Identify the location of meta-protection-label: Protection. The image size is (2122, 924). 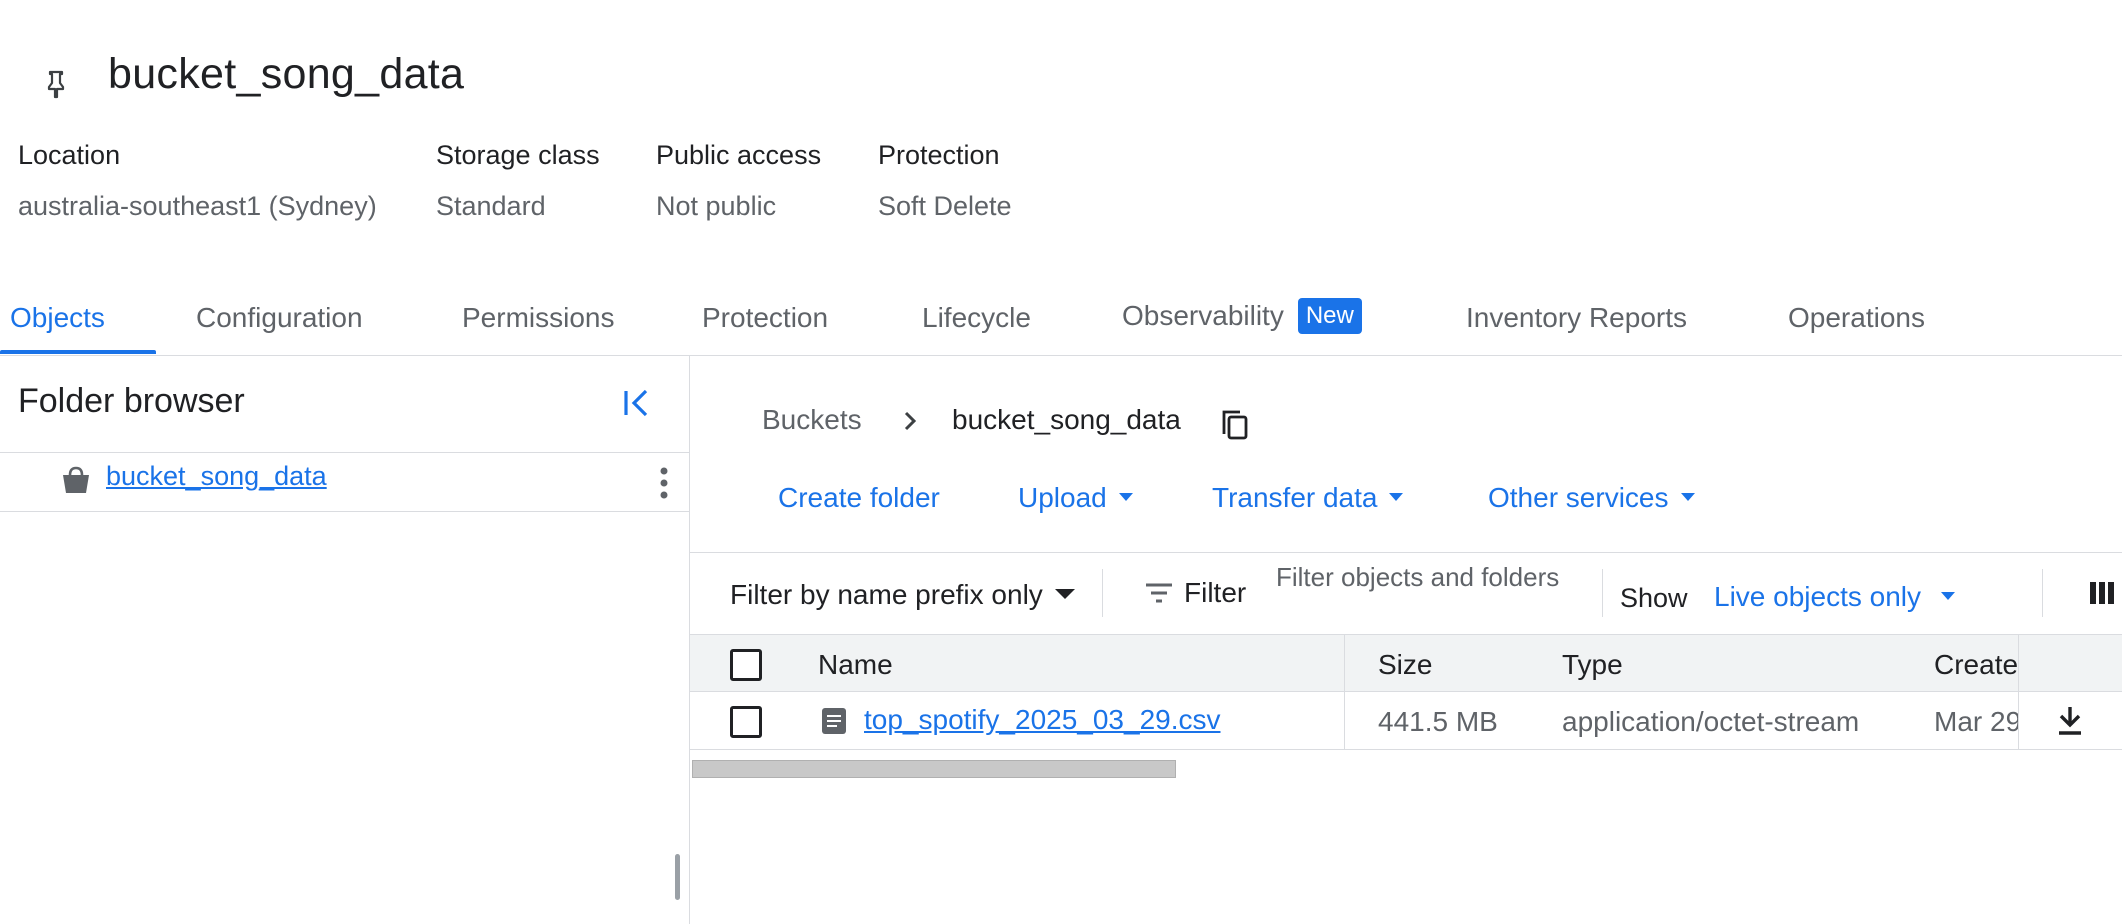
(939, 155).